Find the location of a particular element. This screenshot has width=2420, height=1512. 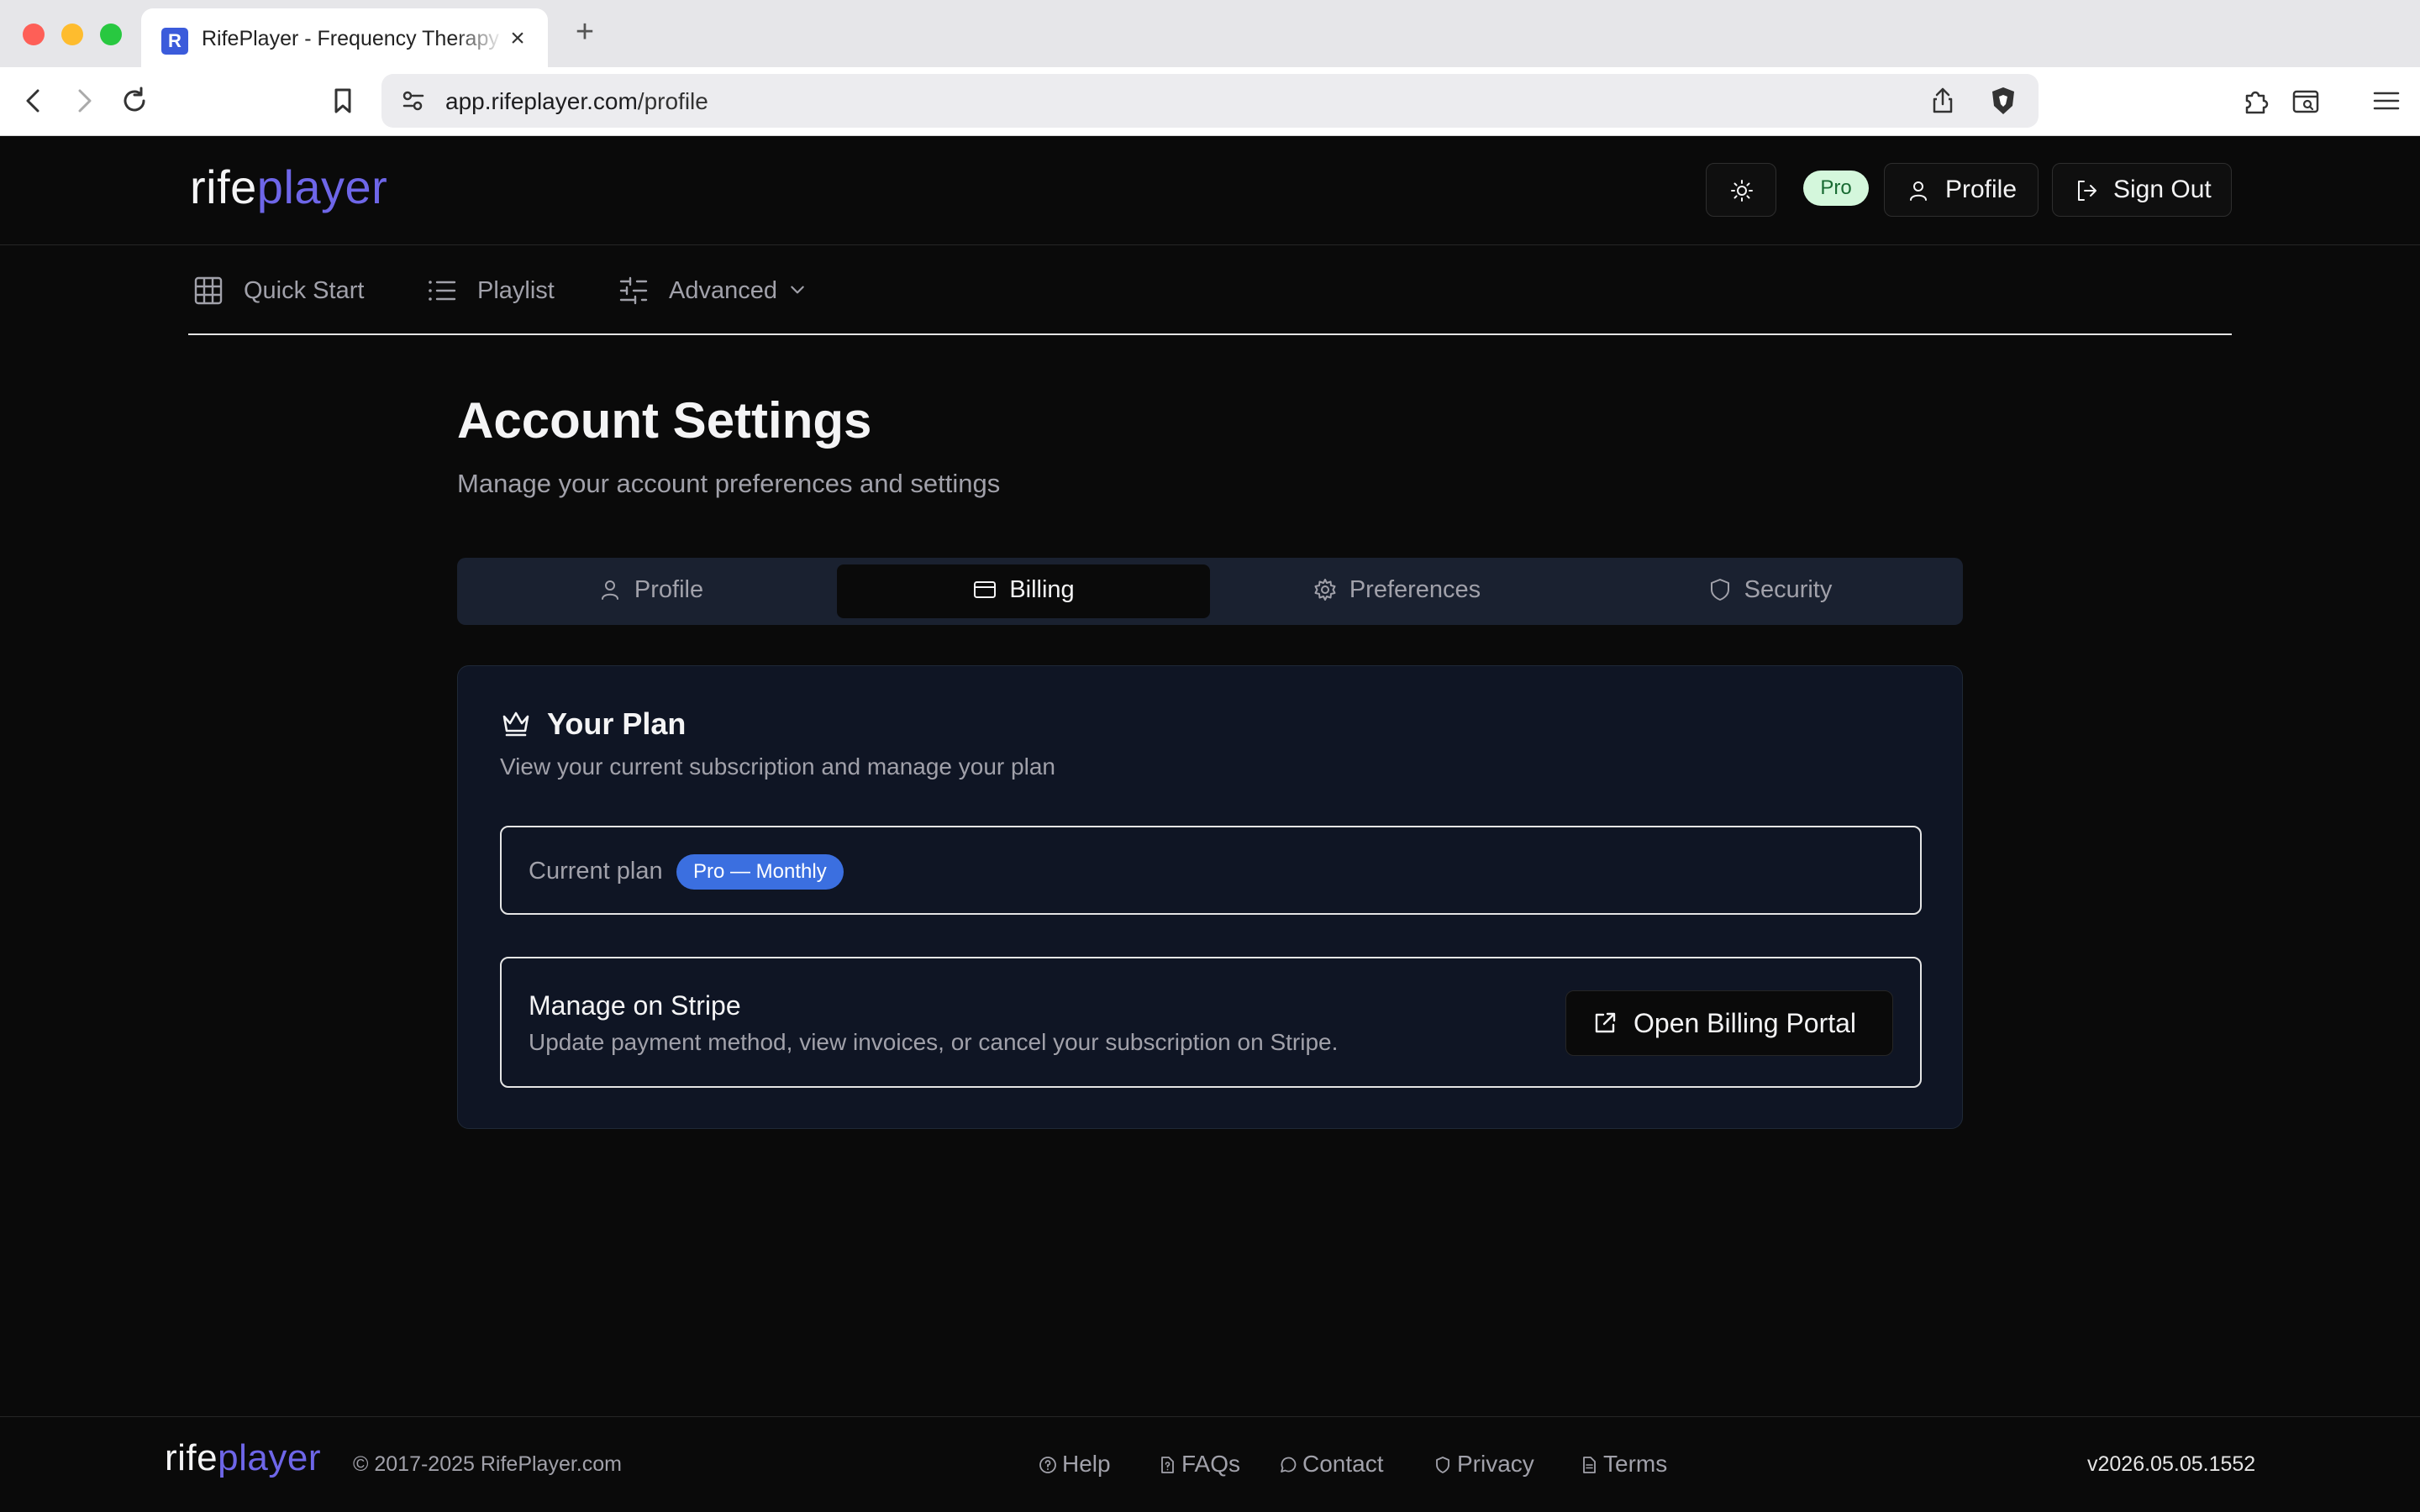

tab-preferences: Preferences is located at coordinates (1396, 591).